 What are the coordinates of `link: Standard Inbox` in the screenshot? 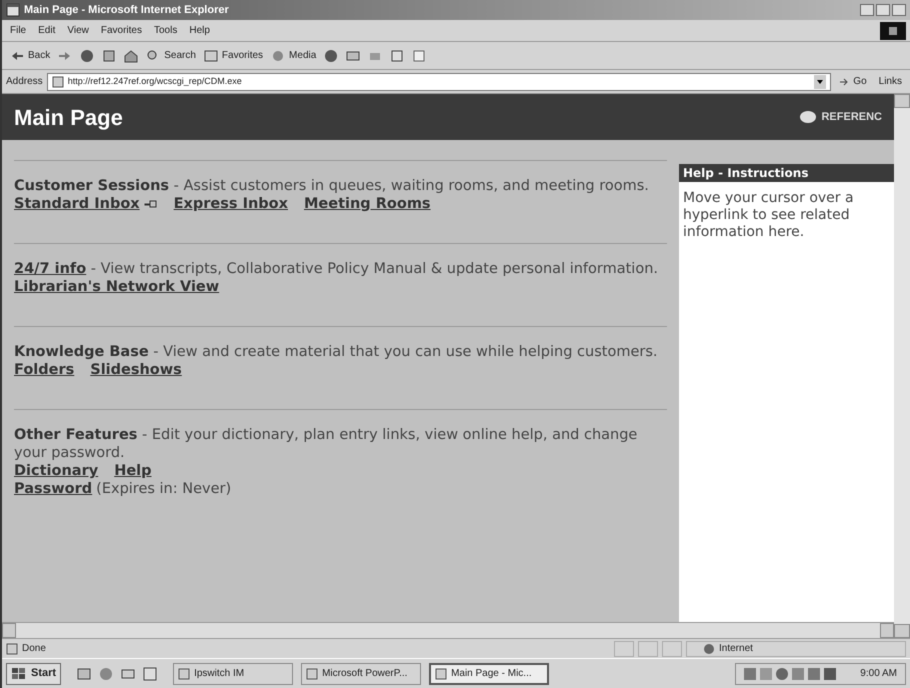 It's located at (77, 204).